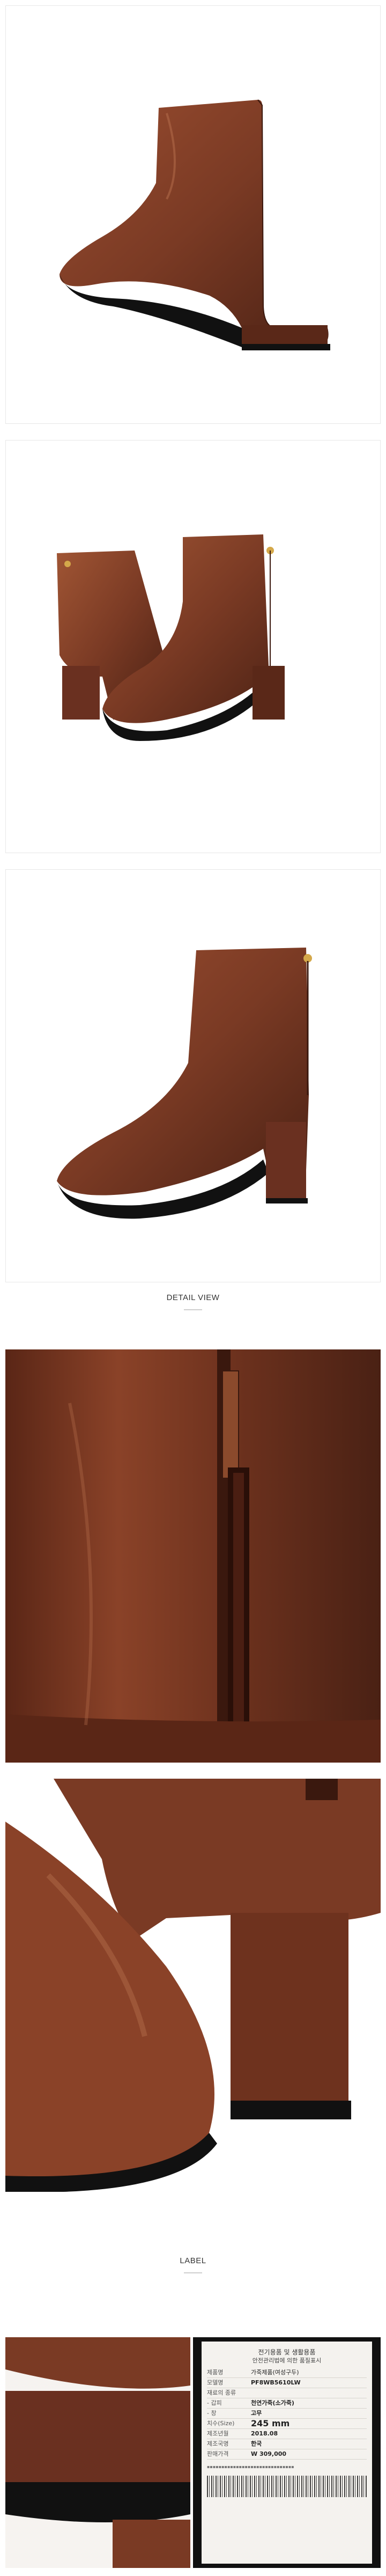 Image resolution: width=386 pixels, height=2576 pixels. I want to click on label-image-sole, so click(97, 2452).